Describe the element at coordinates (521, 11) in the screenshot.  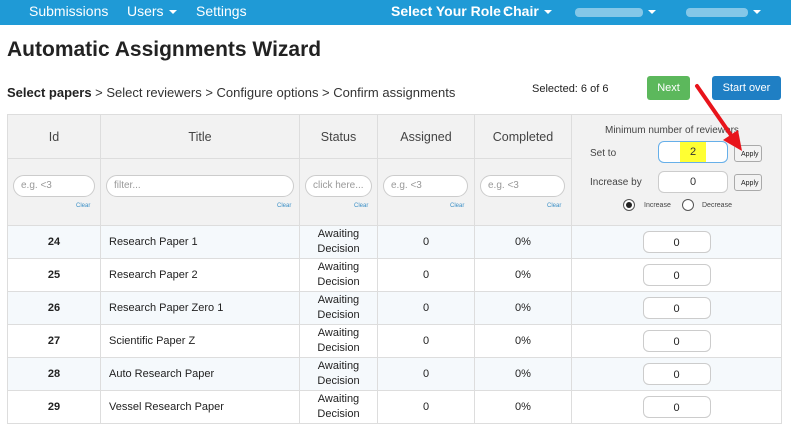
I see `role-value: Chair` at that location.